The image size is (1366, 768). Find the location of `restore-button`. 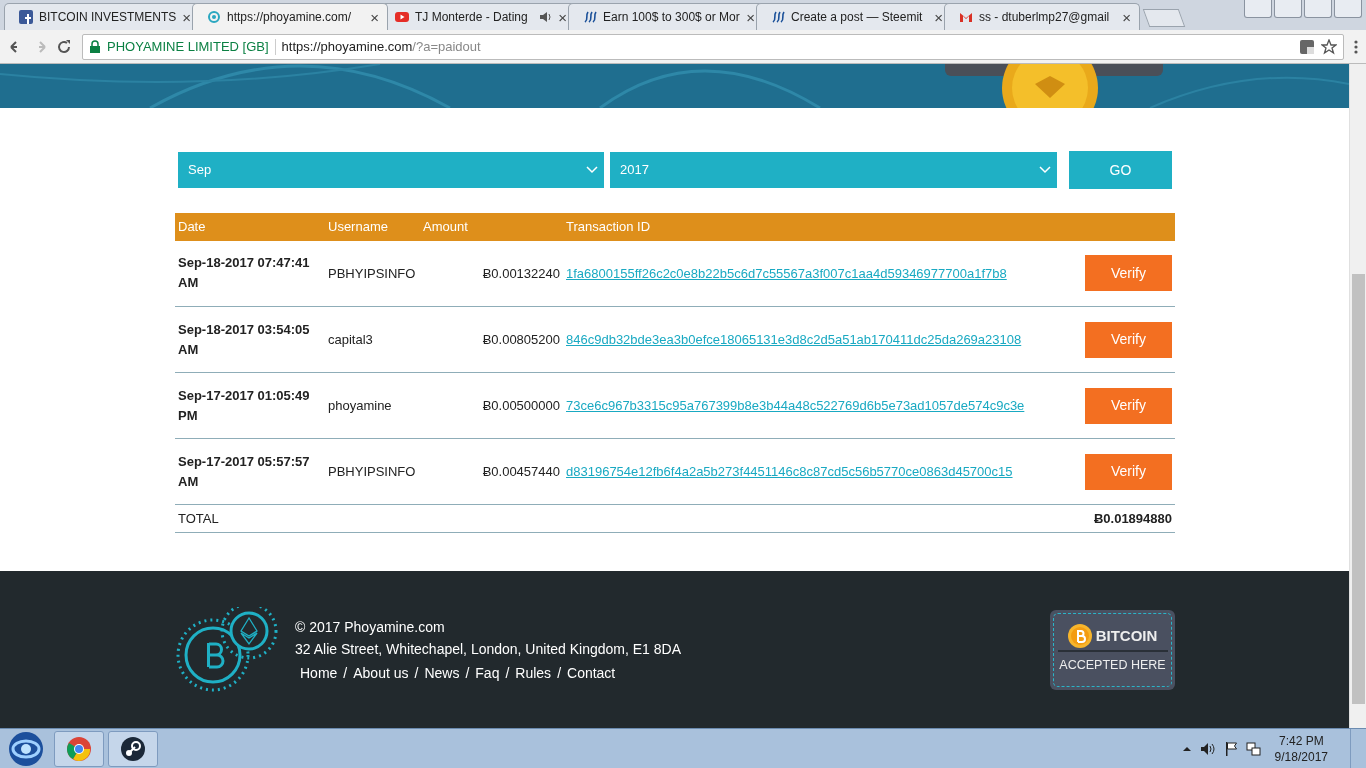

restore-button is located at coordinates (1318, 9).